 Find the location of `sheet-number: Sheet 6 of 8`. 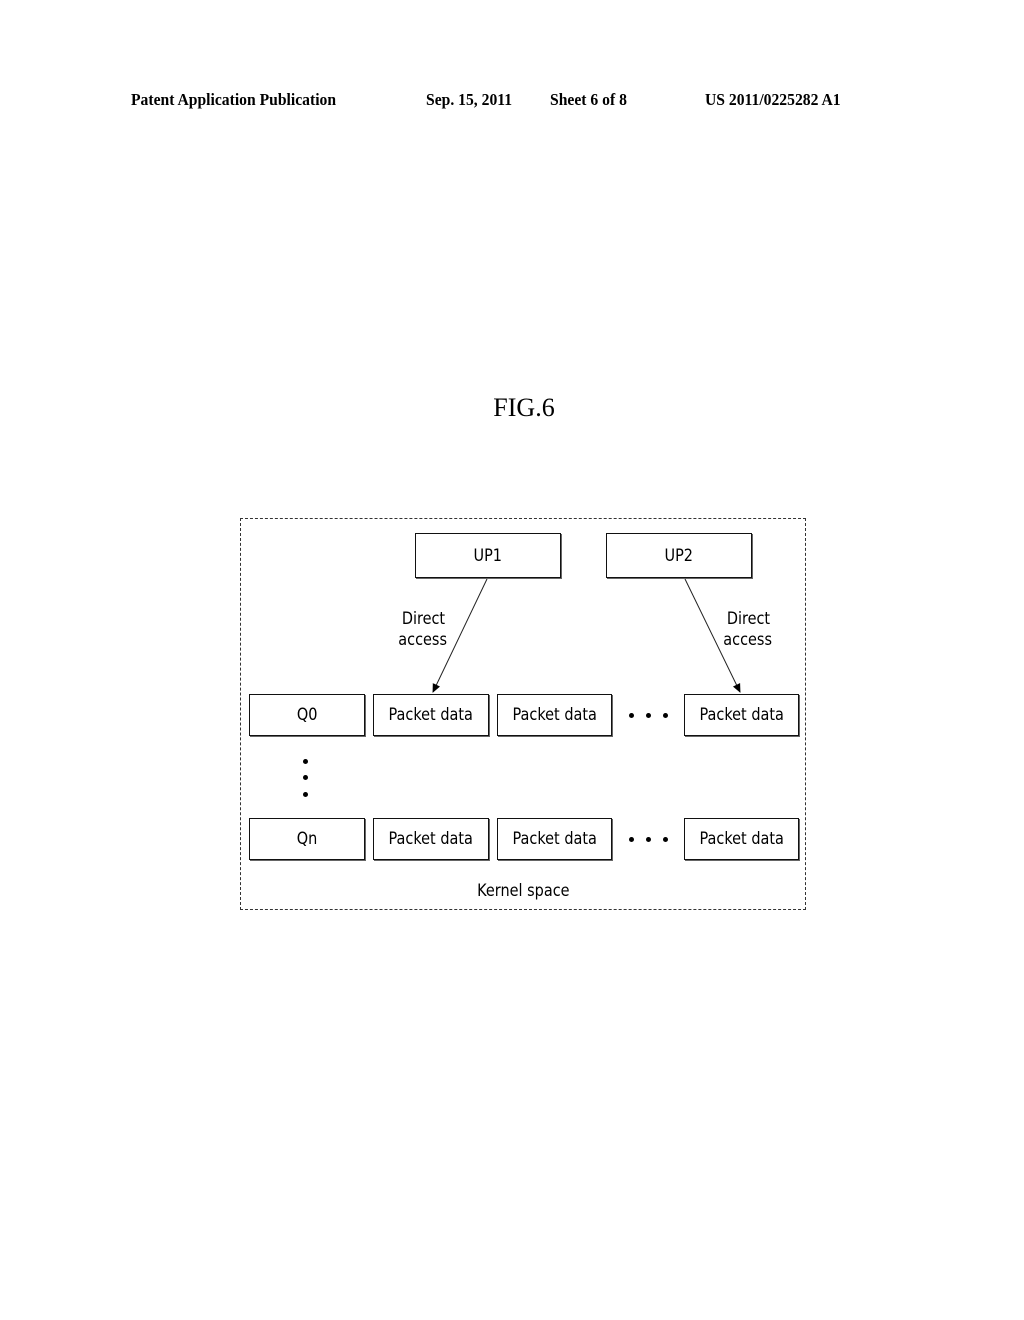

sheet-number: Sheet 6 of 8 is located at coordinates (588, 99).